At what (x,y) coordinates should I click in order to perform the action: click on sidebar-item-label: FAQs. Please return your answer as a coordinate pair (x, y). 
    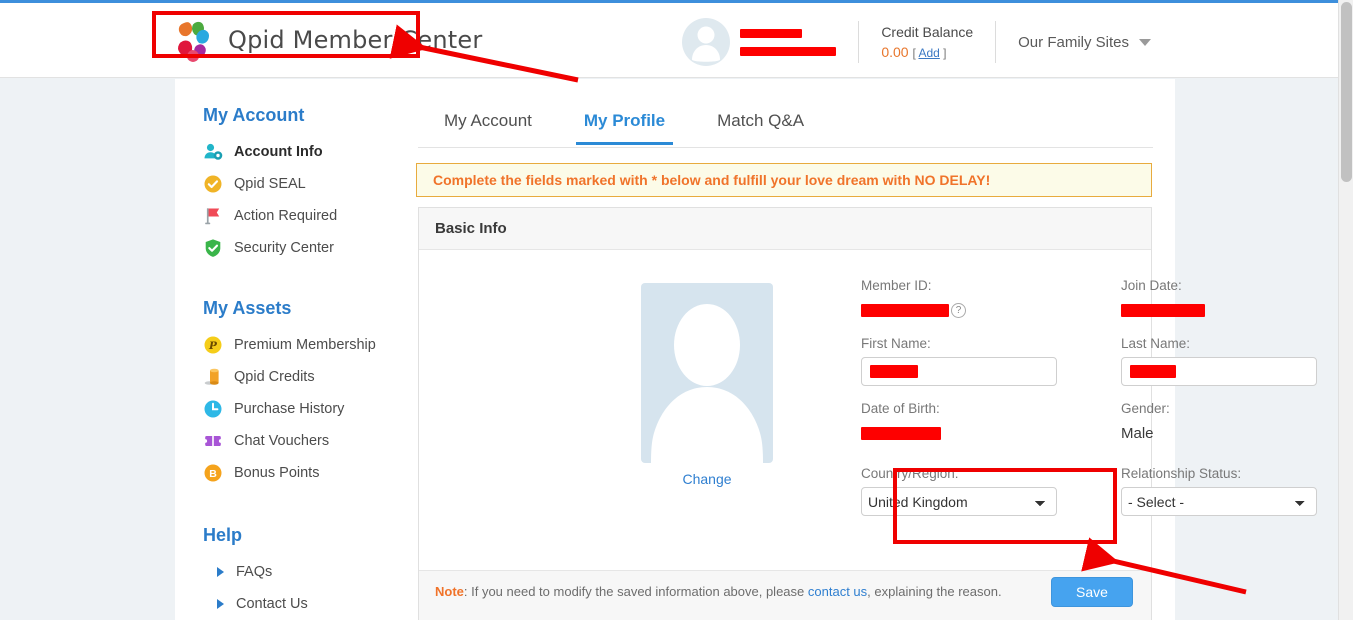
    Looking at the image, I should click on (254, 572).